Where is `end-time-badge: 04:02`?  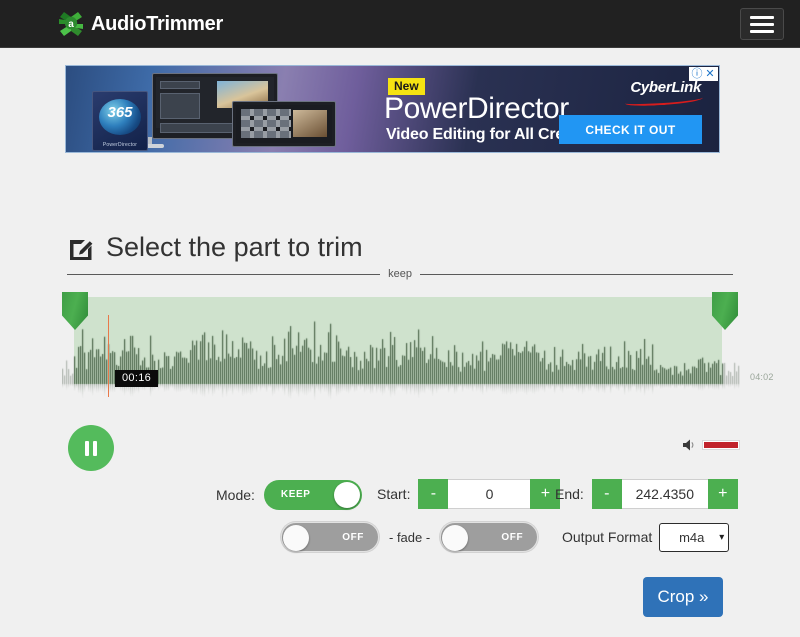
end-time-badge: 04:02 is located at coordinates (762, 377).